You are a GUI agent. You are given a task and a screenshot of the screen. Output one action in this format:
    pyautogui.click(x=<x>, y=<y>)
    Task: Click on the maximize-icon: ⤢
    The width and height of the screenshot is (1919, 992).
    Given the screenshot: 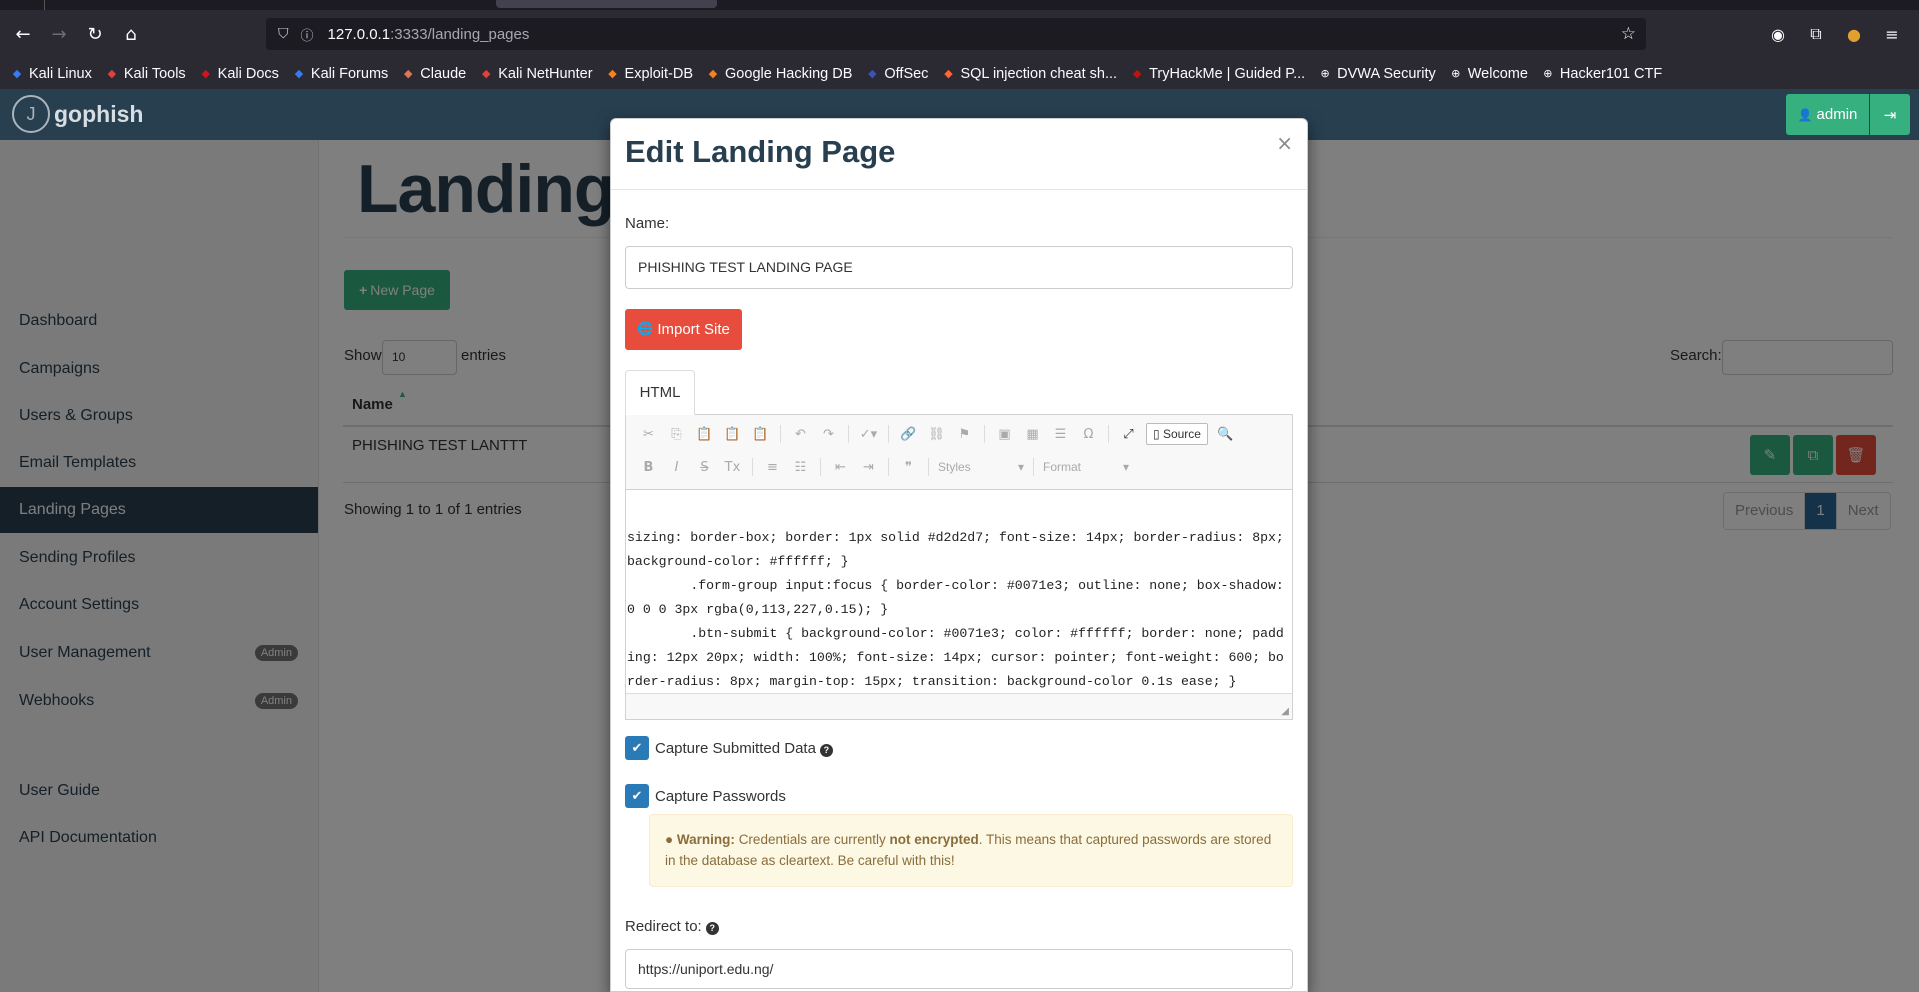 What is the action you would take?
    pyautogui.click(x=1128, y=434)
    